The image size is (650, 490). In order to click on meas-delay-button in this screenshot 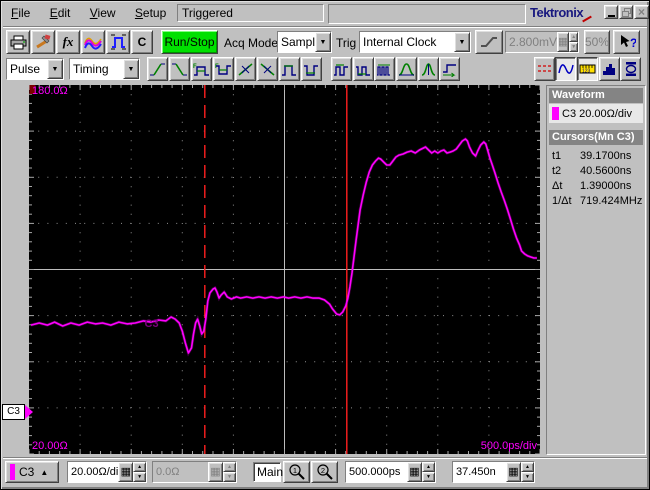, I will do `click(449, 69)`.